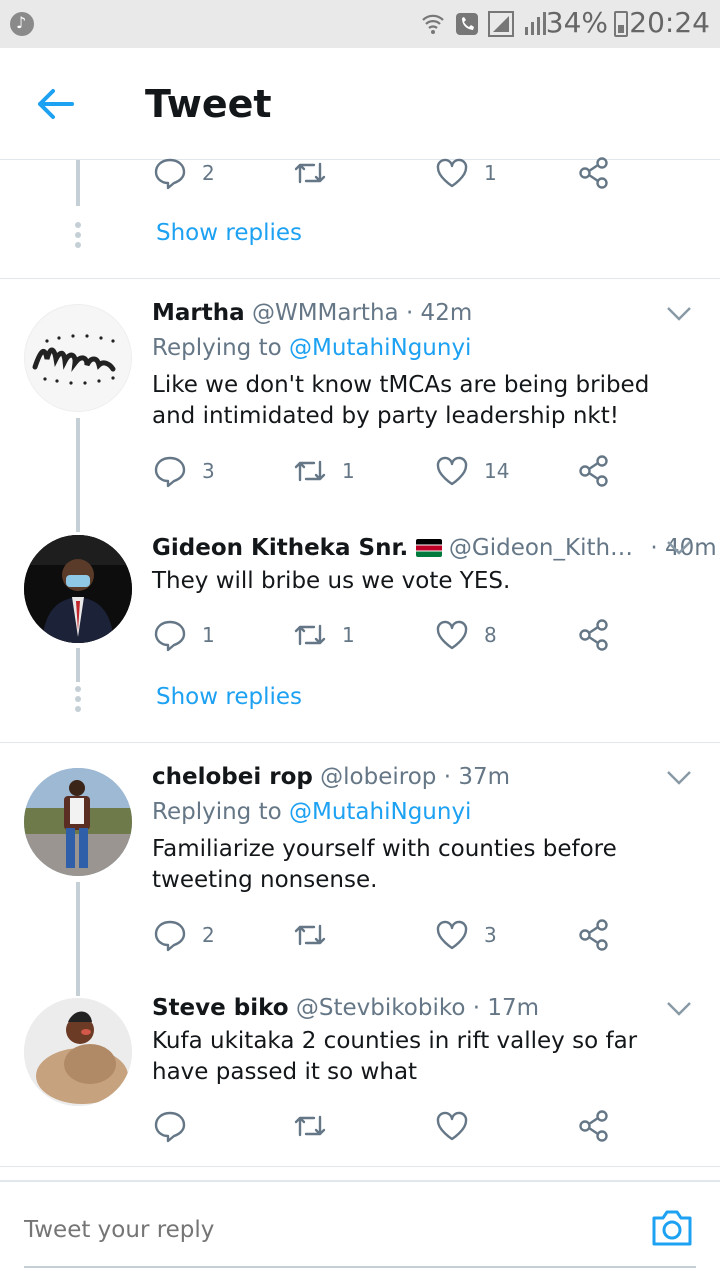 This screenshot has width=720, height=1280. Describe the element at coordinates (490, 173) in the screenshot. I see `like-count: 1` at that location.